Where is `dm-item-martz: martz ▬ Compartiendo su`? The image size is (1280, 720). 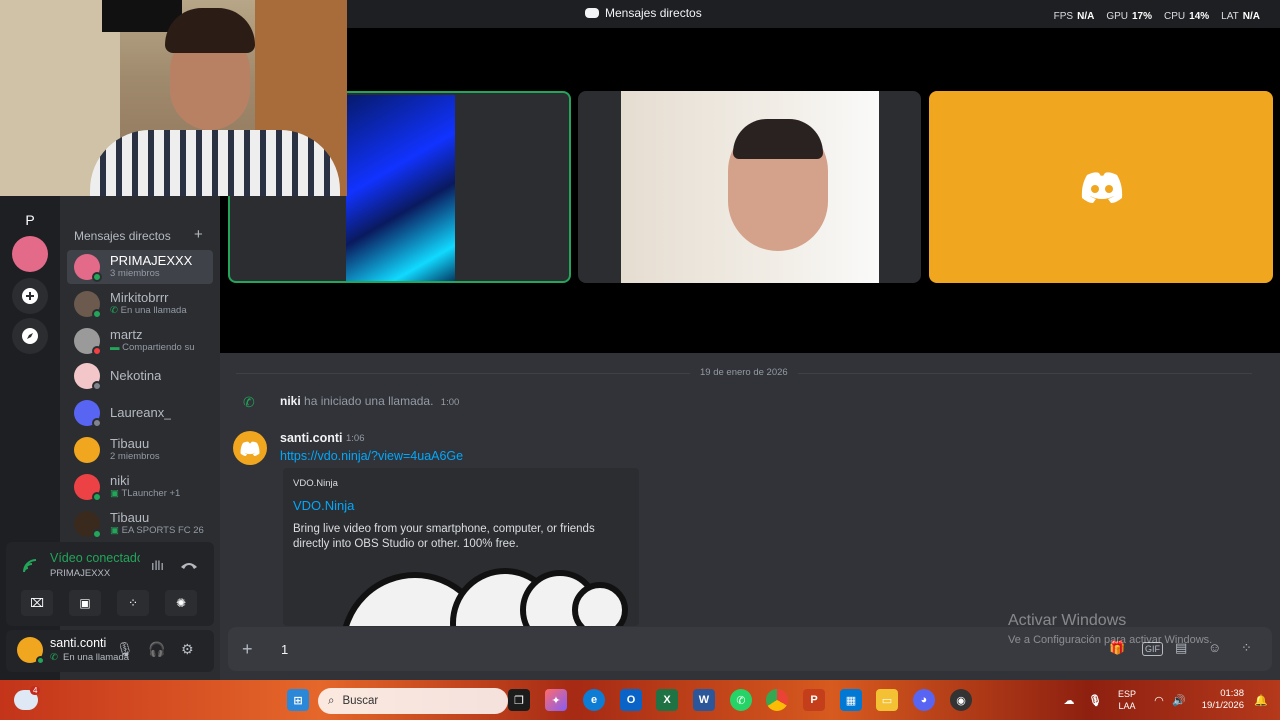 dm-item-martz: martz ▬ Compartiendo su is located at coordinates (140, 341).